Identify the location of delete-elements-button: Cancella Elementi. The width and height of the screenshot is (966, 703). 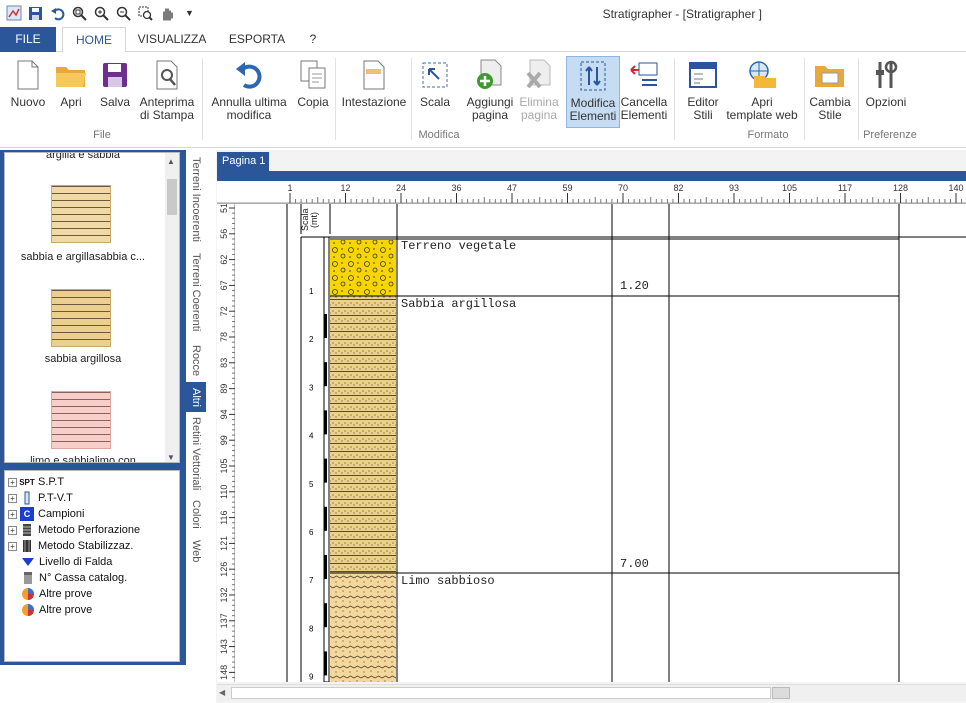
(644, 90).